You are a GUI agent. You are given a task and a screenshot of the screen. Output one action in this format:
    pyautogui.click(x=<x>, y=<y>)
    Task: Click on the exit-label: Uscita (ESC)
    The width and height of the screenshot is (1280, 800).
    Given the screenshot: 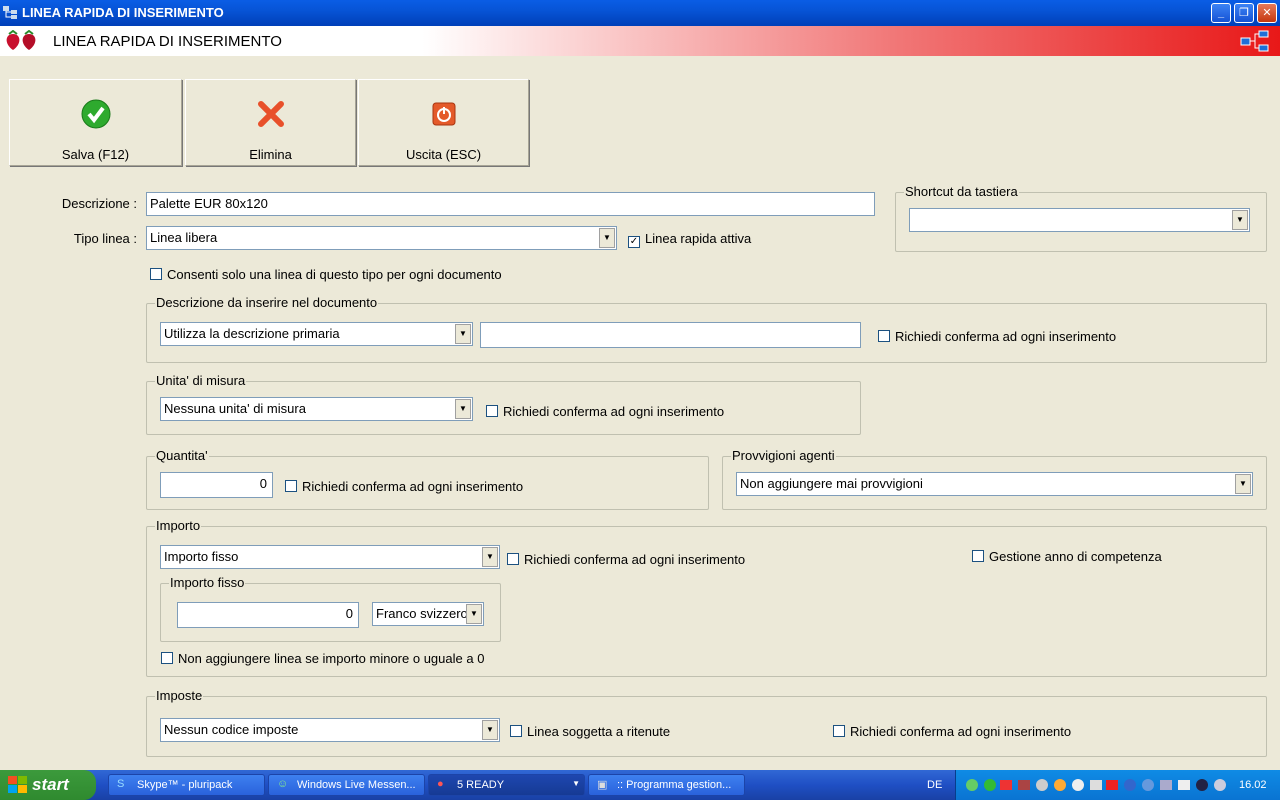 What is the action you would take?
    pyautogui.click(x=443, y=154)
    